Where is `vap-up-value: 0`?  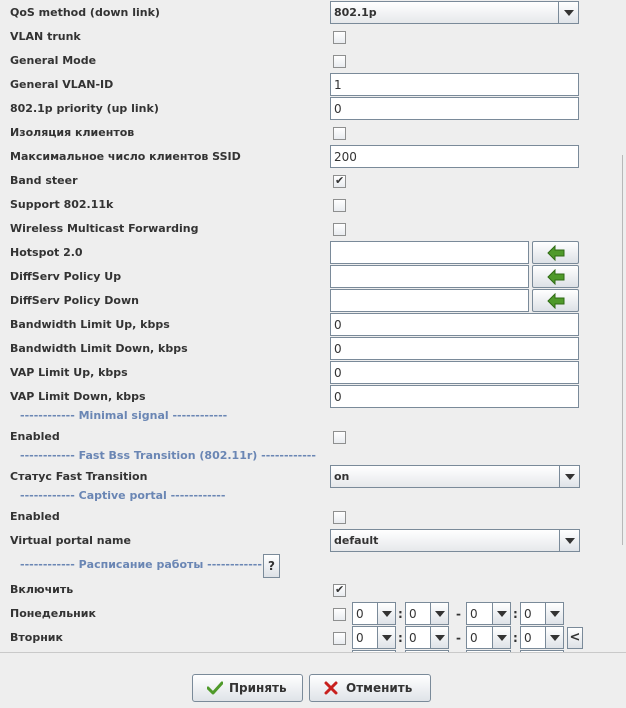 vap-up-value: 0 is located at coordinates (338, 373).